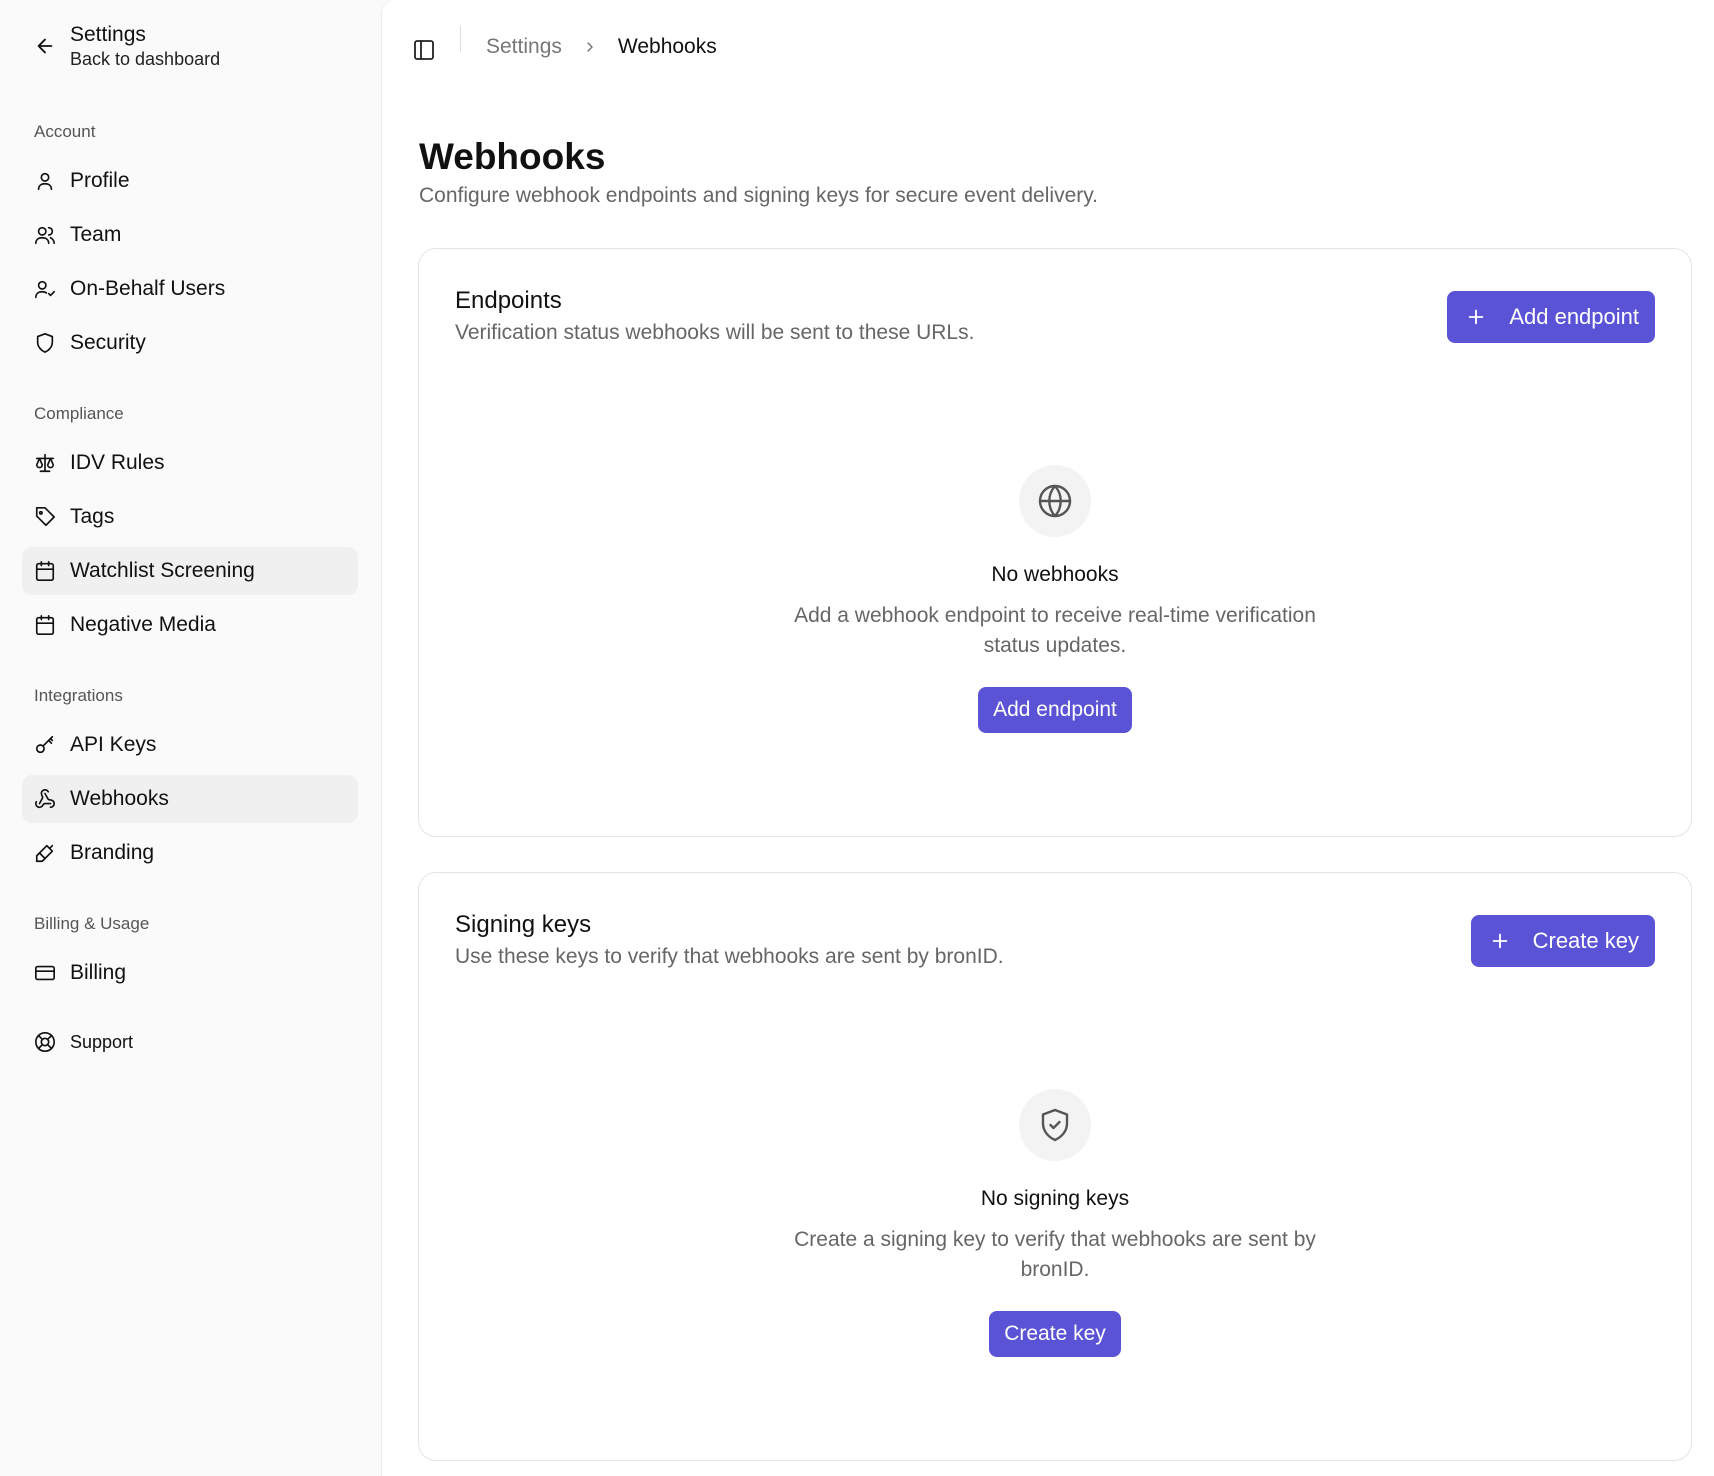  Describe the element at coordinates (601, 47) in the screenshot. I see `breadcrumb: Settings Webhooks` at that location.